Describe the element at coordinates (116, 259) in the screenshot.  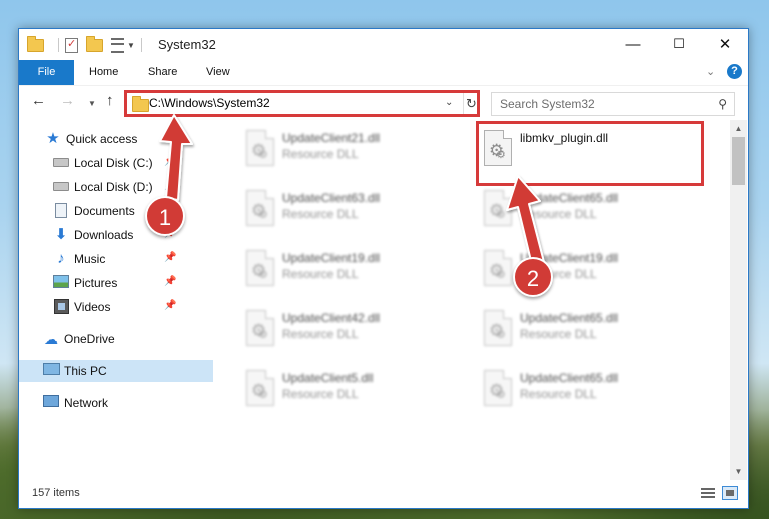
I see `sidebar-item-music: ♪ Music 📌` at that location.